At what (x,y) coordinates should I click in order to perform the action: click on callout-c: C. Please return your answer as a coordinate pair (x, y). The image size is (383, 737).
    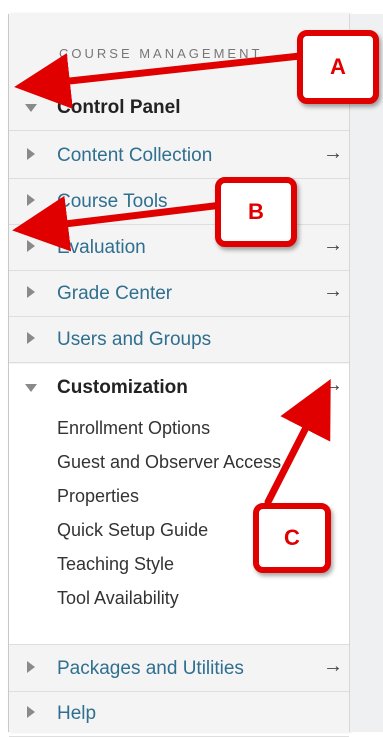
    Looking at the image, I should click on (292, 538).